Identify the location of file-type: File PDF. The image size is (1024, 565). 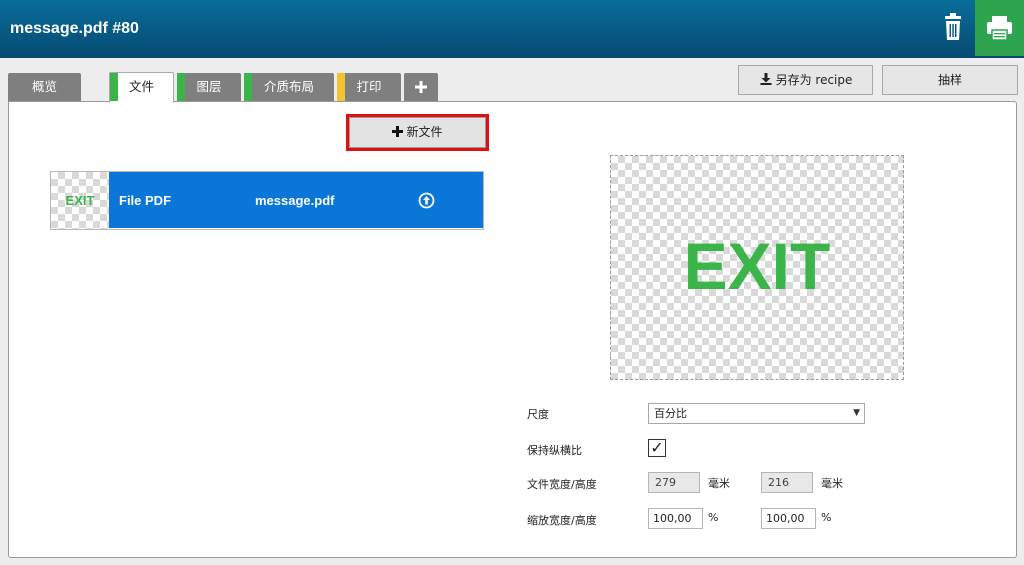
(145, 200).